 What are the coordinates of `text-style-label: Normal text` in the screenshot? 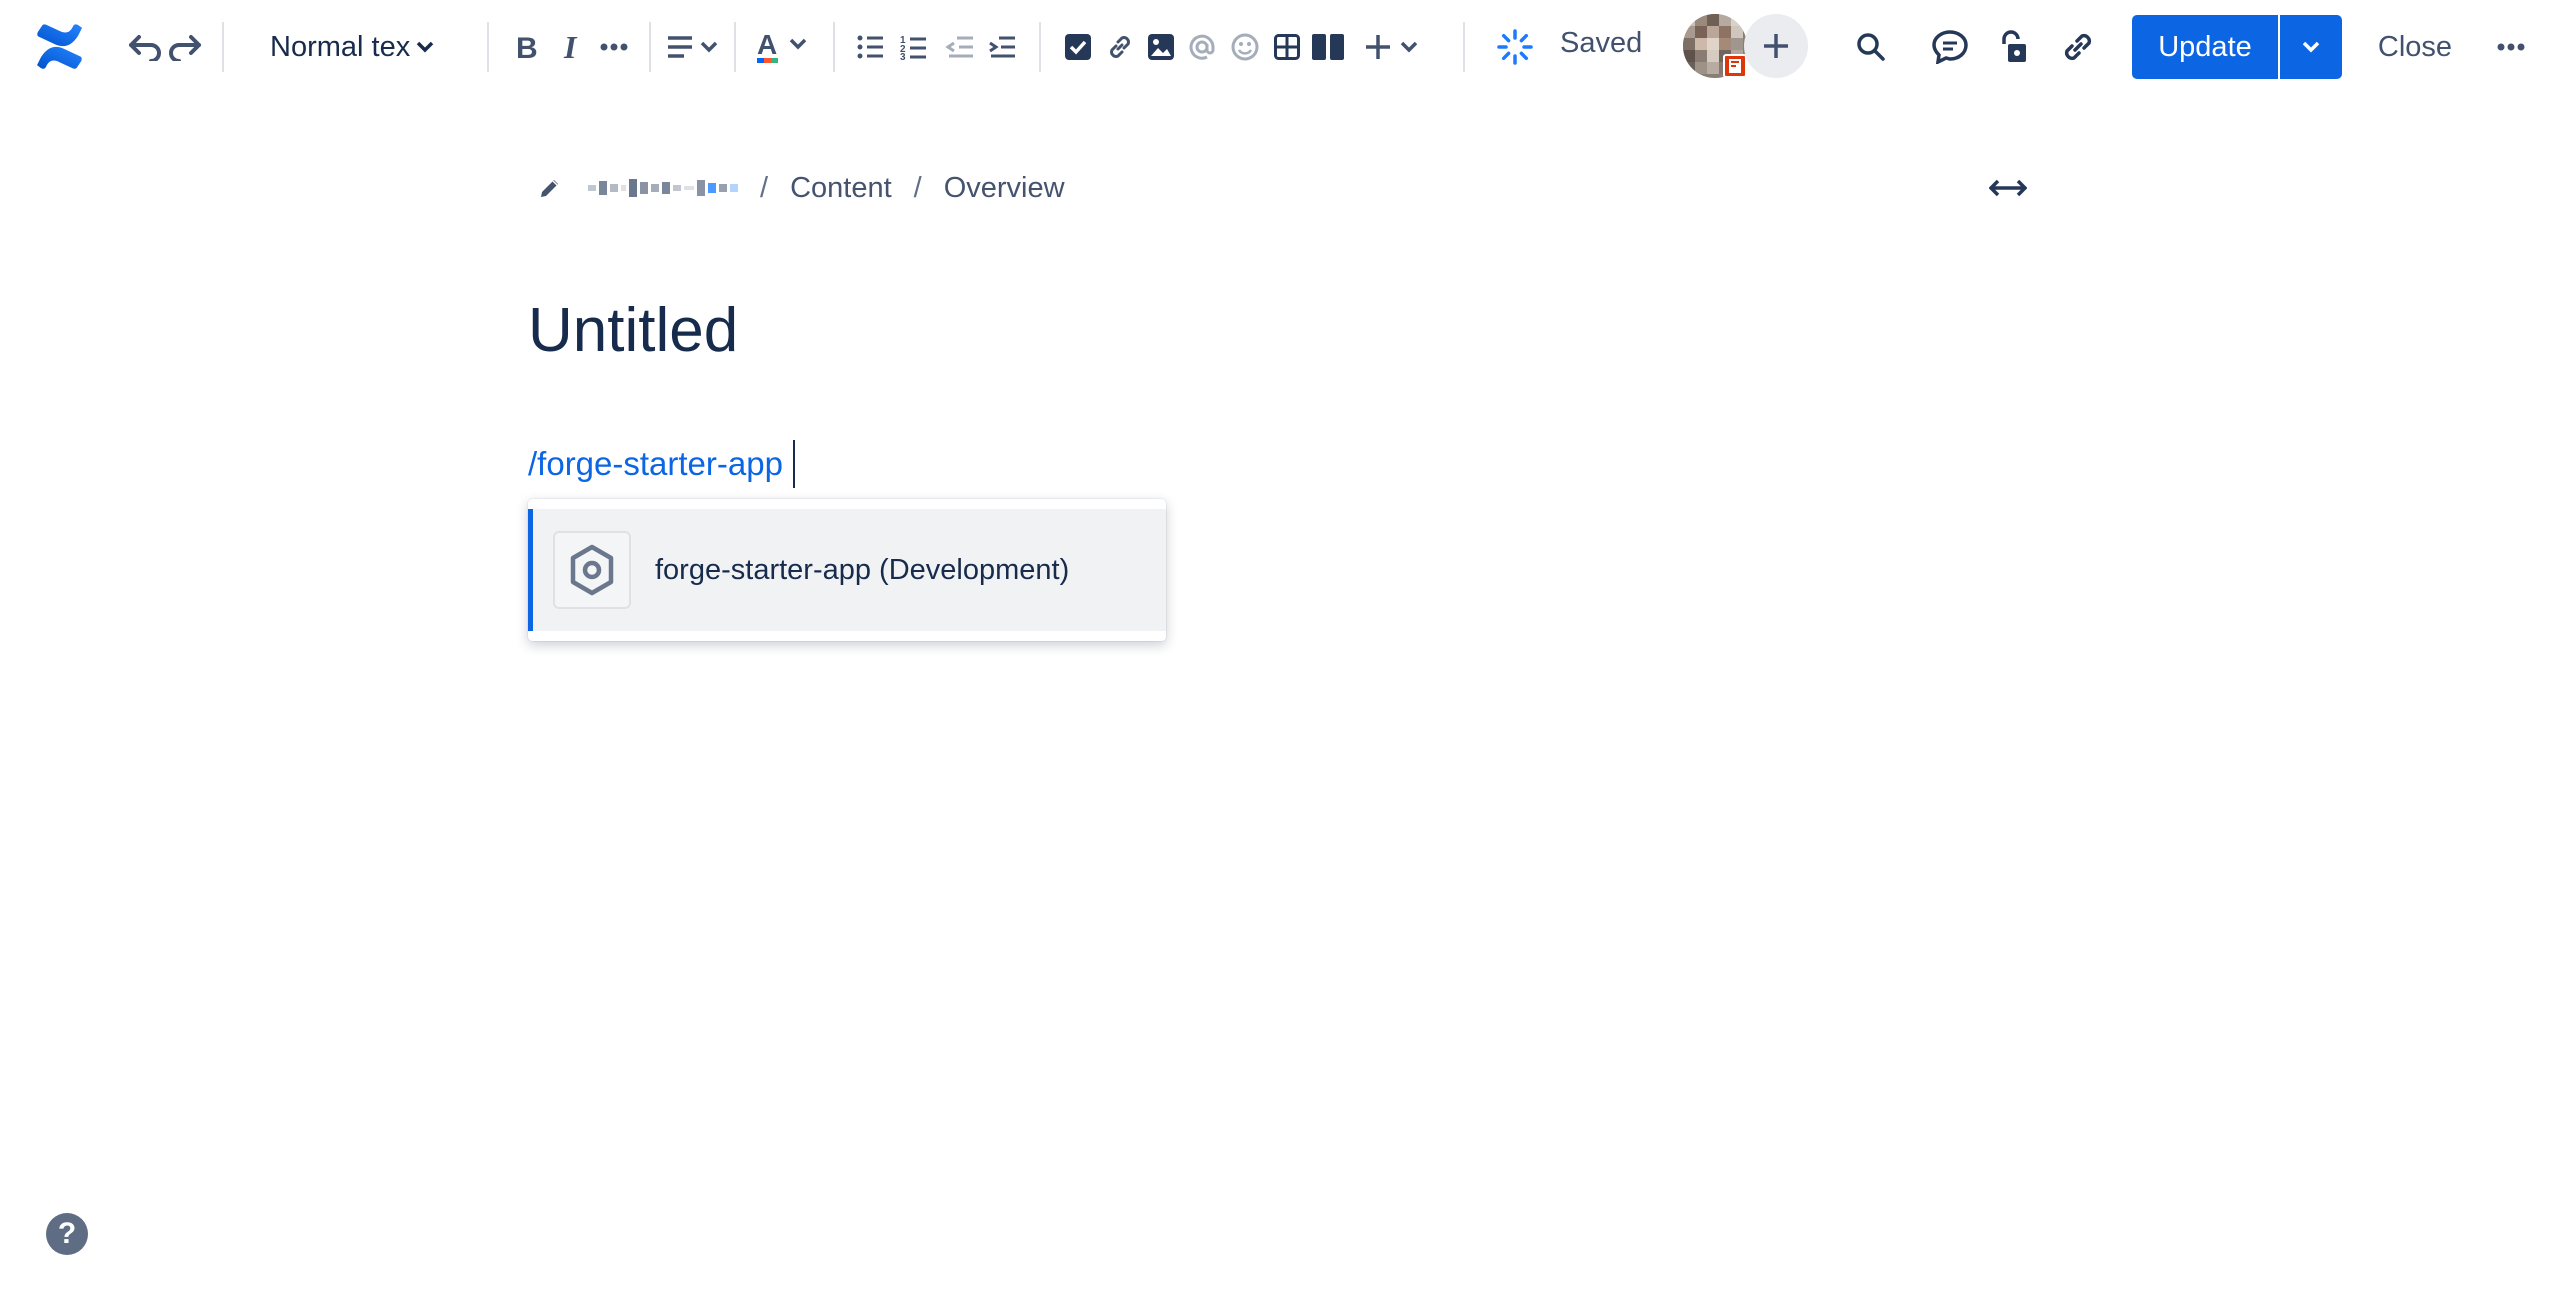 It's located at (340, 46).